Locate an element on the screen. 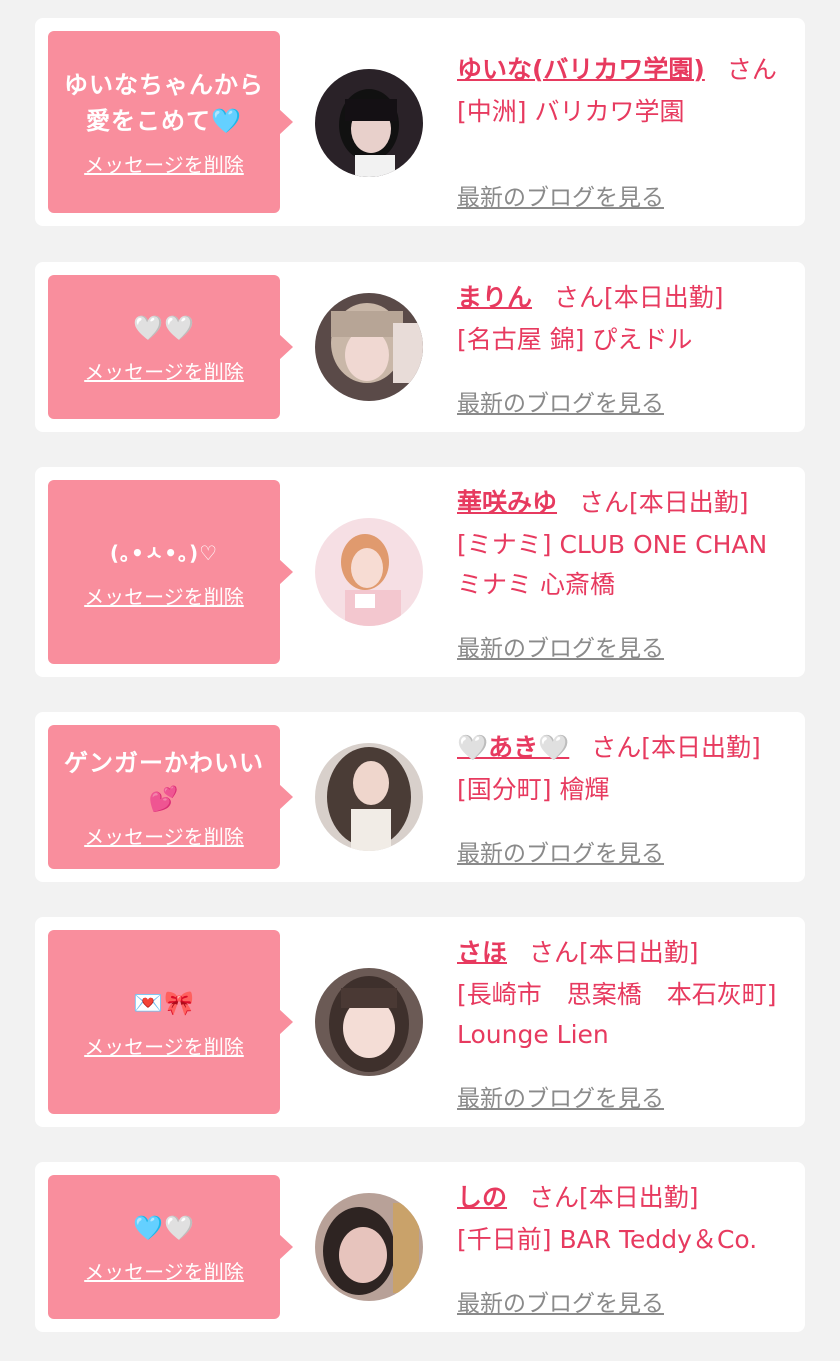 The image size is (840, 1361). message-bubble: ゆいなちゃんから 愛をこめて🩵 メッセージを削除 is located at coordinates (170, 122).